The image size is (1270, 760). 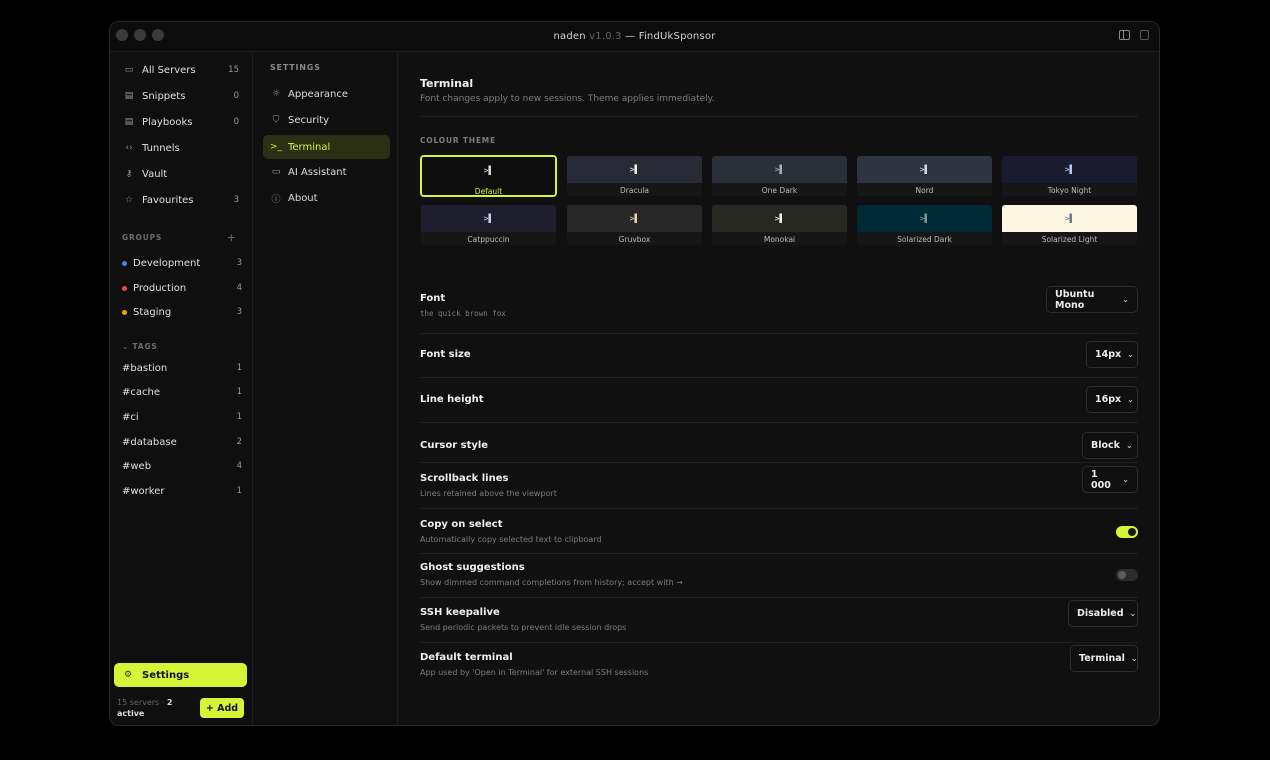 I want to click on settings-tab-security: ⛉ Security, so click(x=326, y=120).